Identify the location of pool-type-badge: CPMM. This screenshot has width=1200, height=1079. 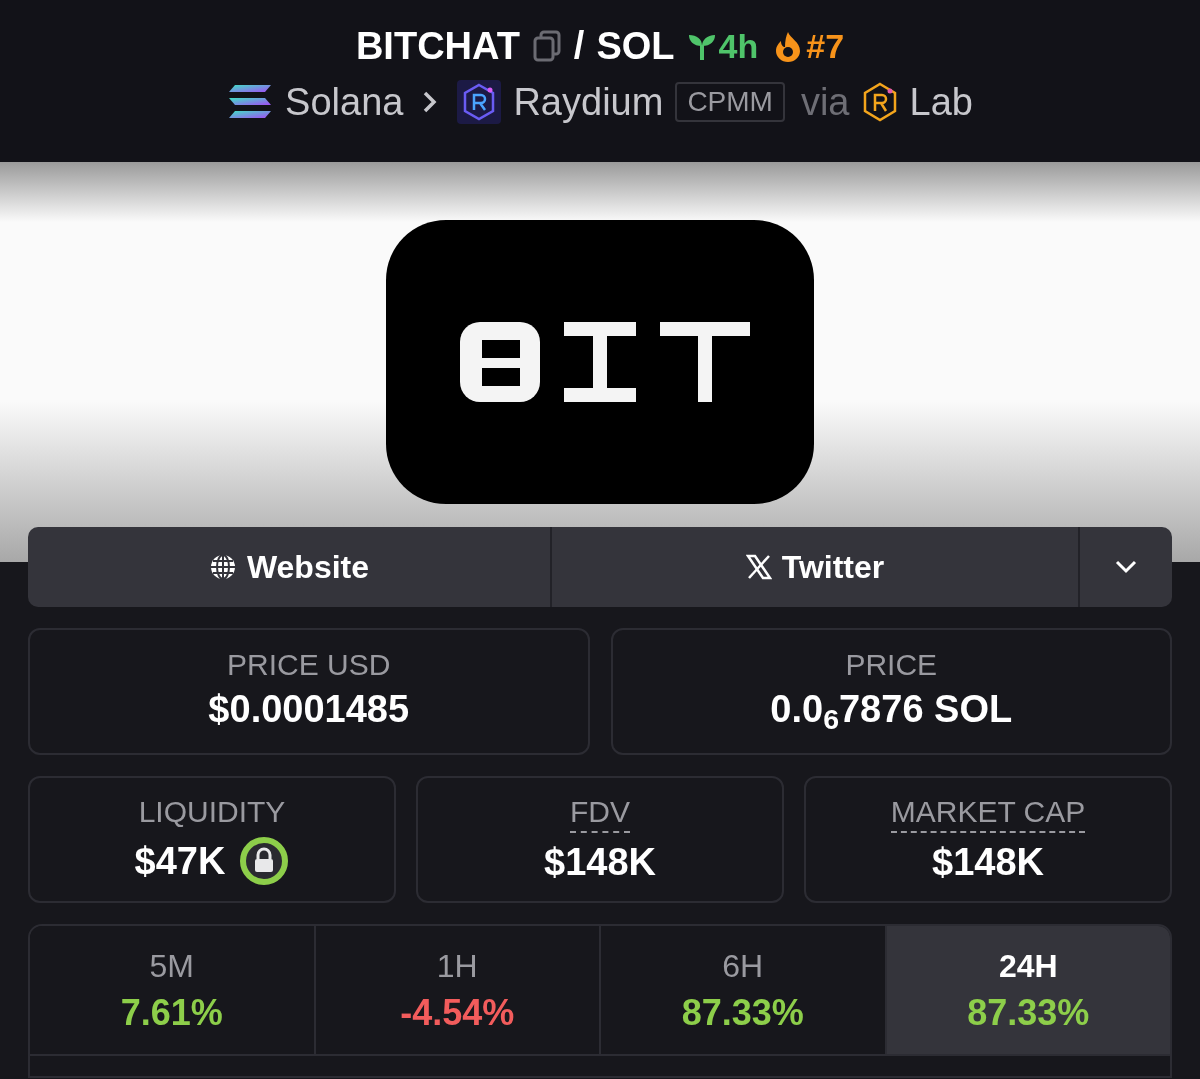
(730, 101).